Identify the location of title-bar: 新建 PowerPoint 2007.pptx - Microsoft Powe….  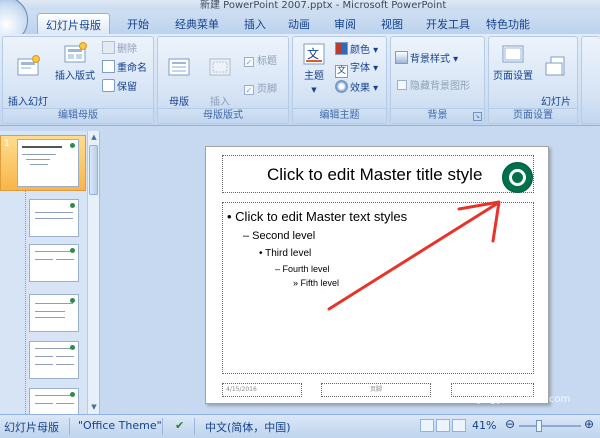
(300, 5).